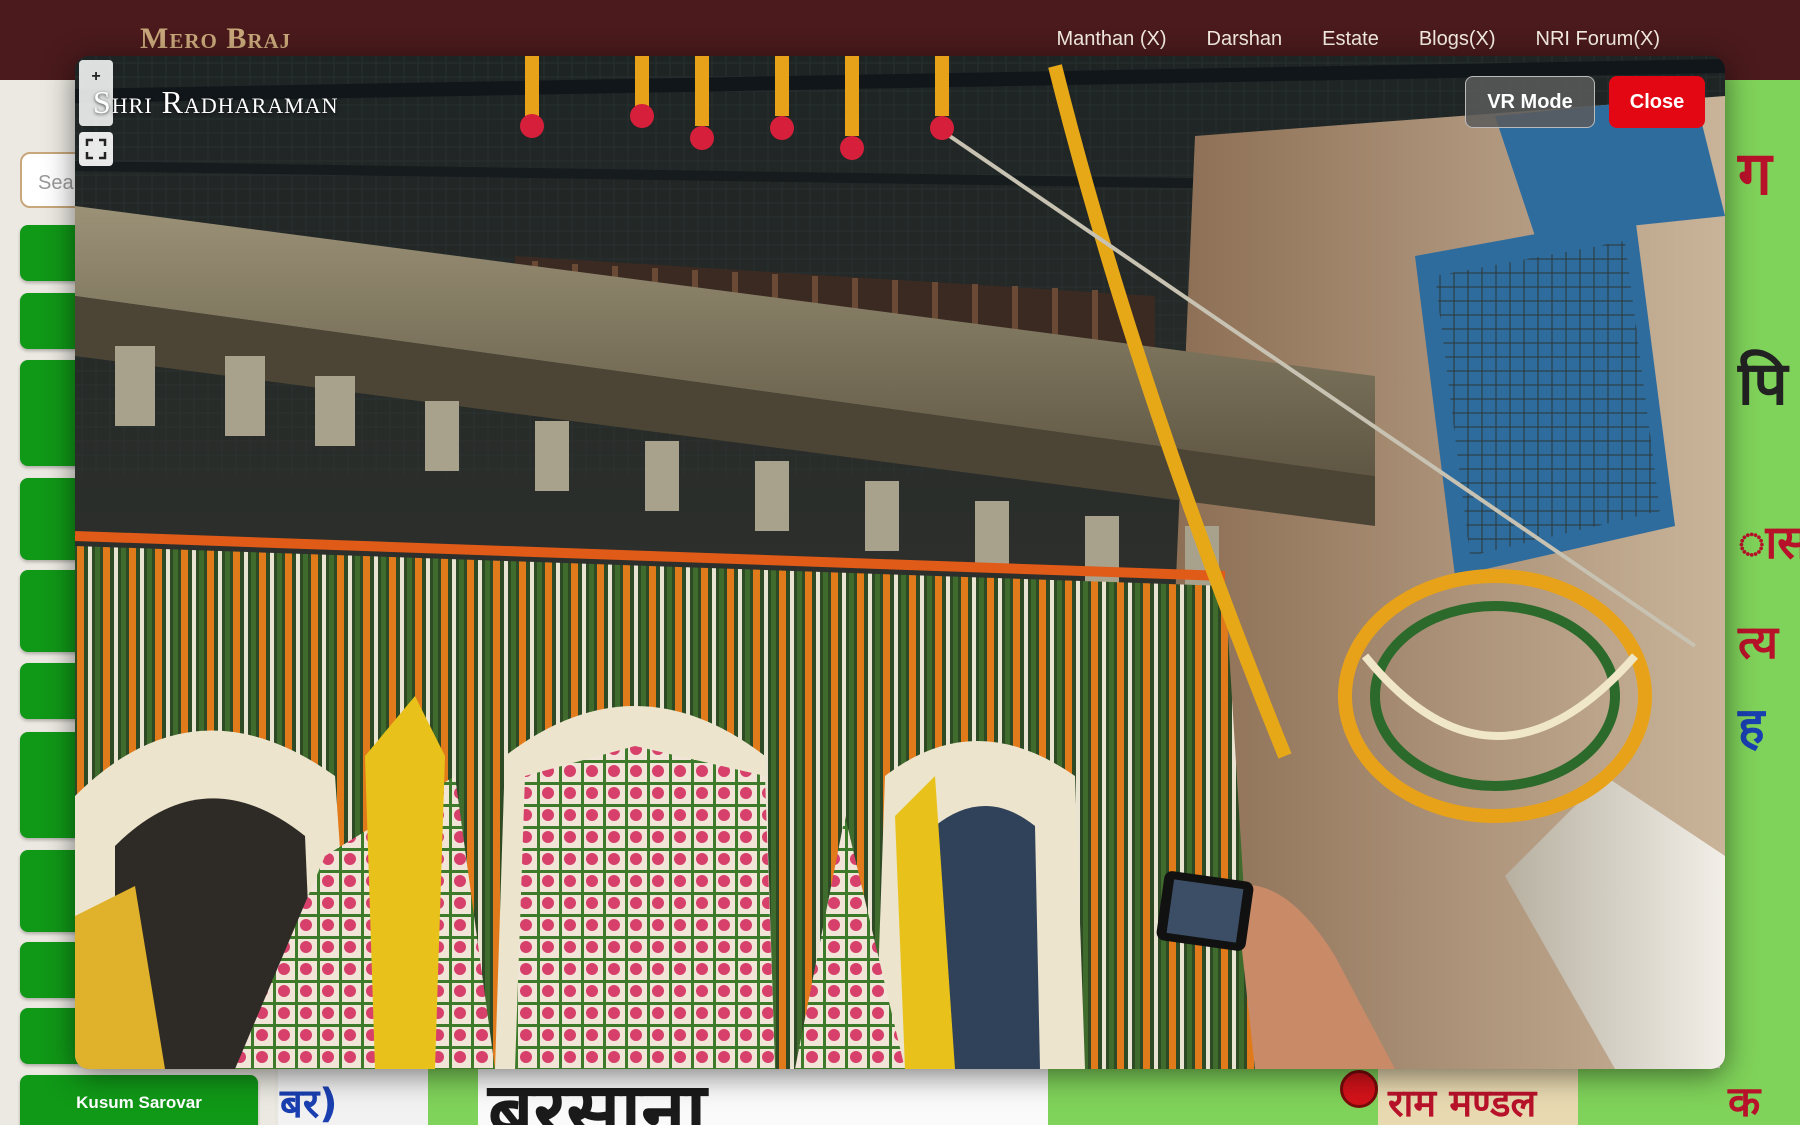 The image size is (1800, 1125). I want to click on fullscreen-icon, so click(96, 149).